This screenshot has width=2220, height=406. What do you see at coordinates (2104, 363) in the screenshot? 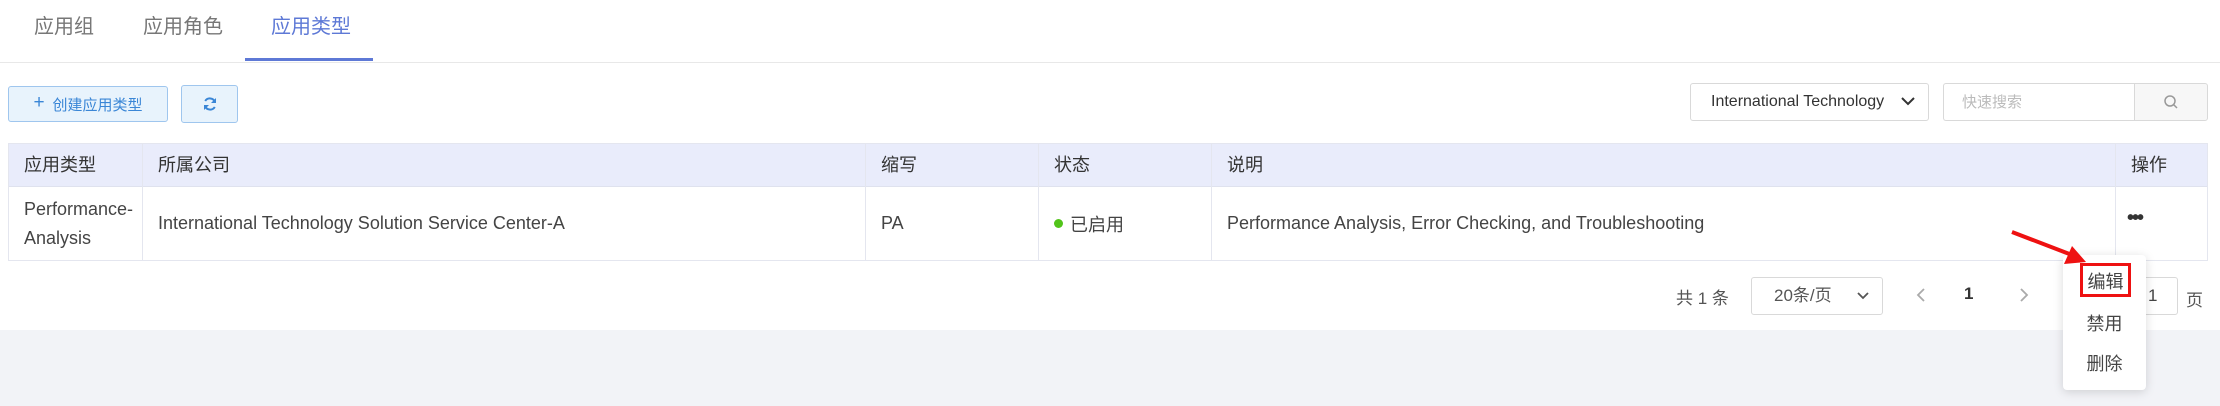
I see `menu-item-delete: 删除` at bounding box center [2104, 363].